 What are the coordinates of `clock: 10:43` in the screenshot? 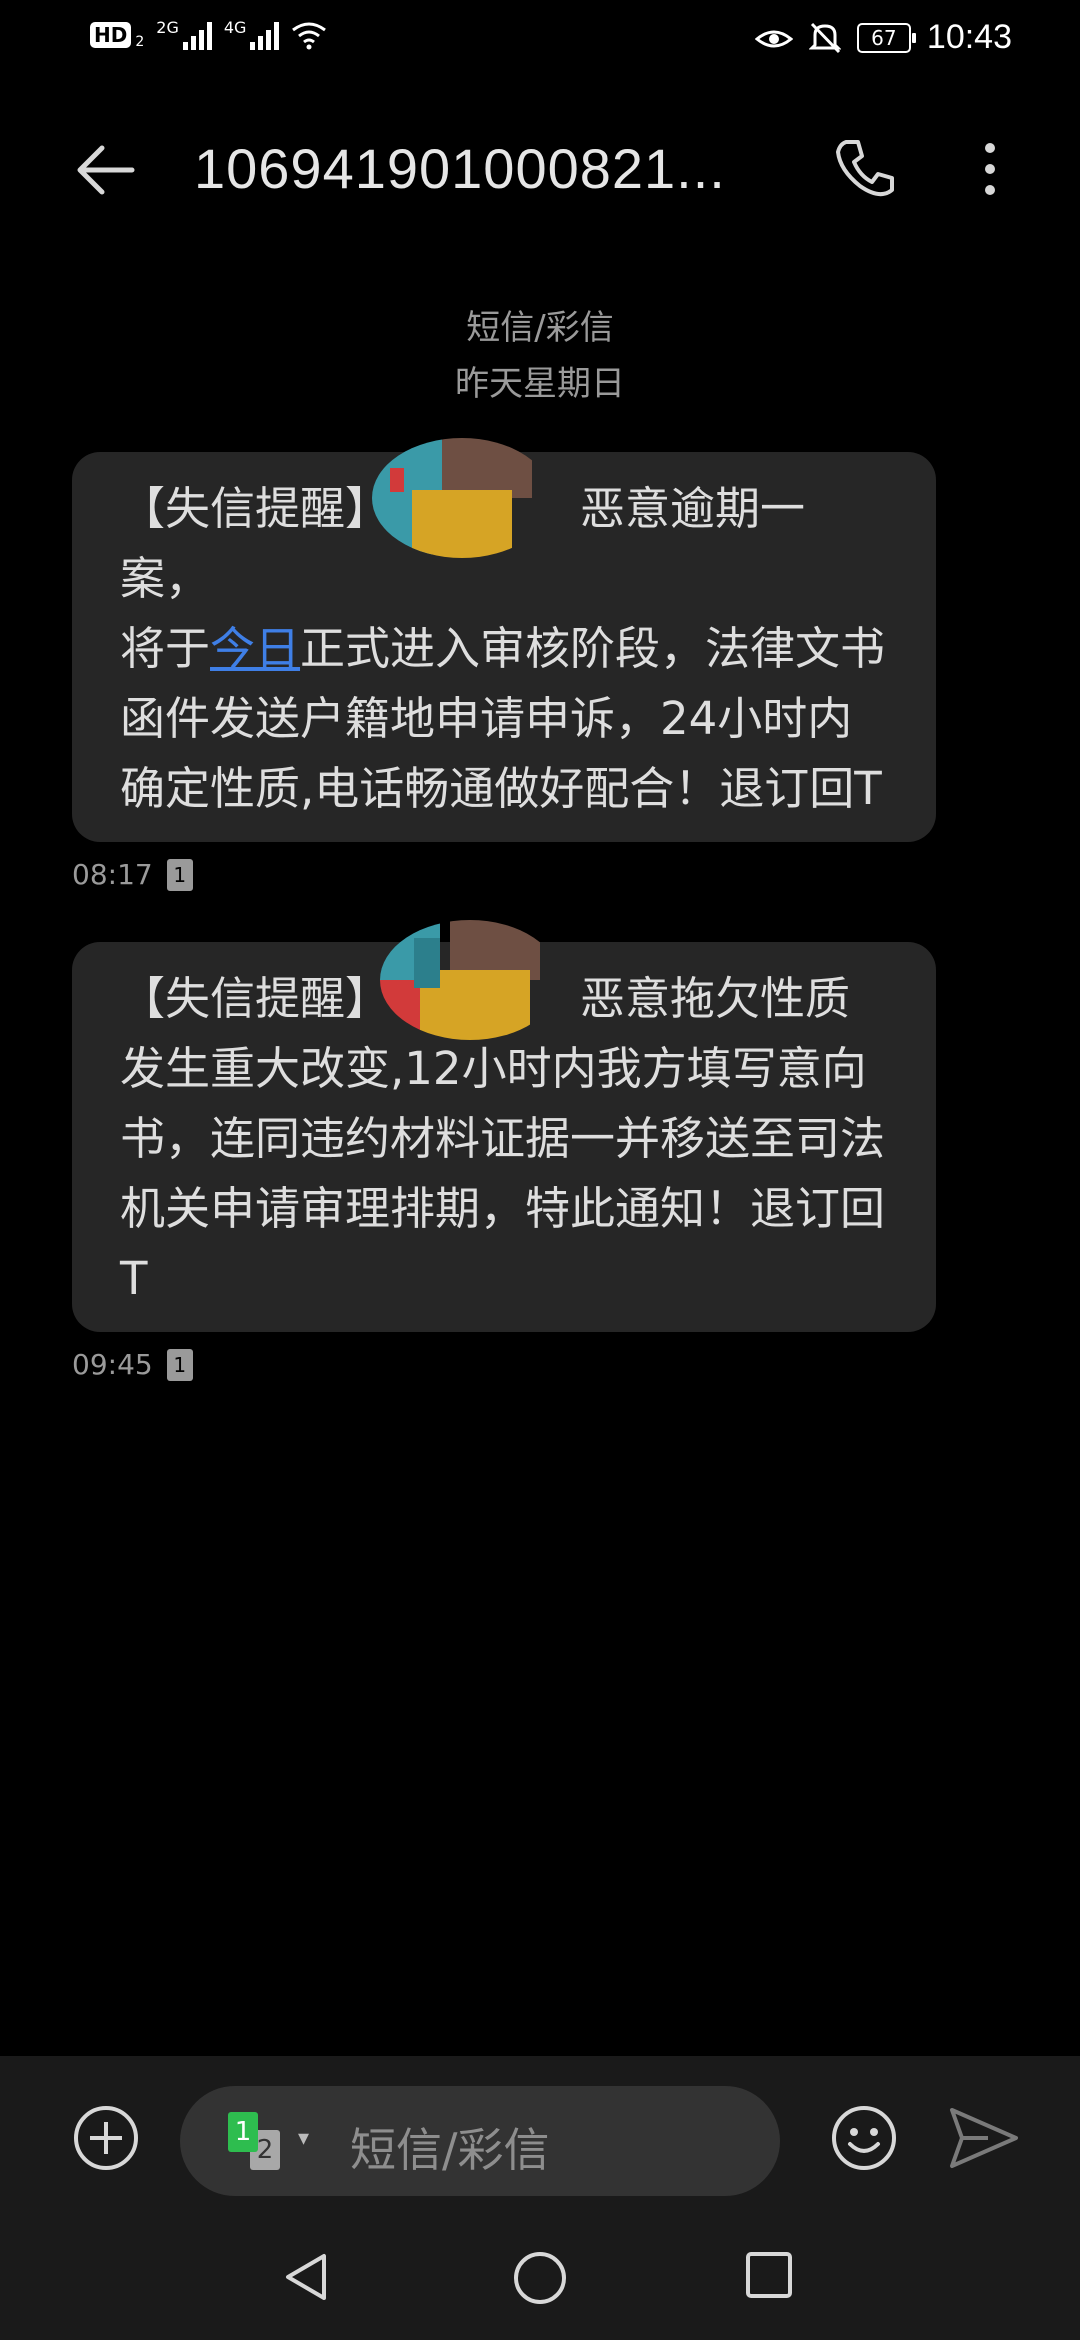 It's located at (969, 37).